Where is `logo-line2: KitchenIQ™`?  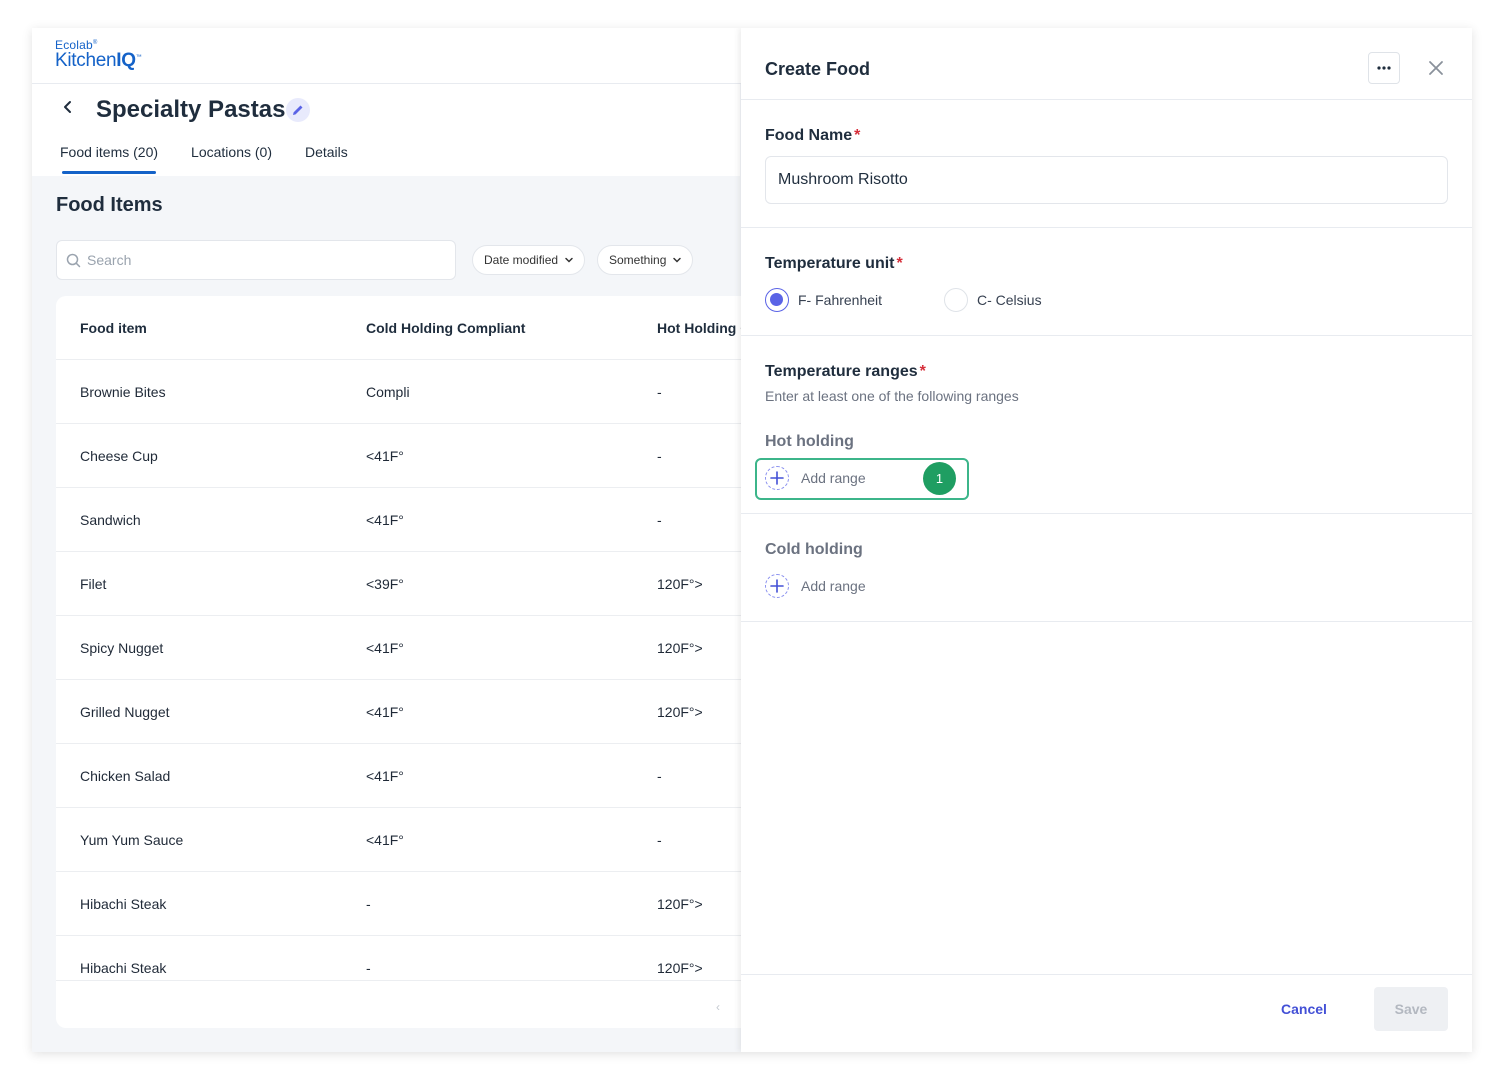 logo-line2: KitchenIQ™ is located at coordinates (98, 60).